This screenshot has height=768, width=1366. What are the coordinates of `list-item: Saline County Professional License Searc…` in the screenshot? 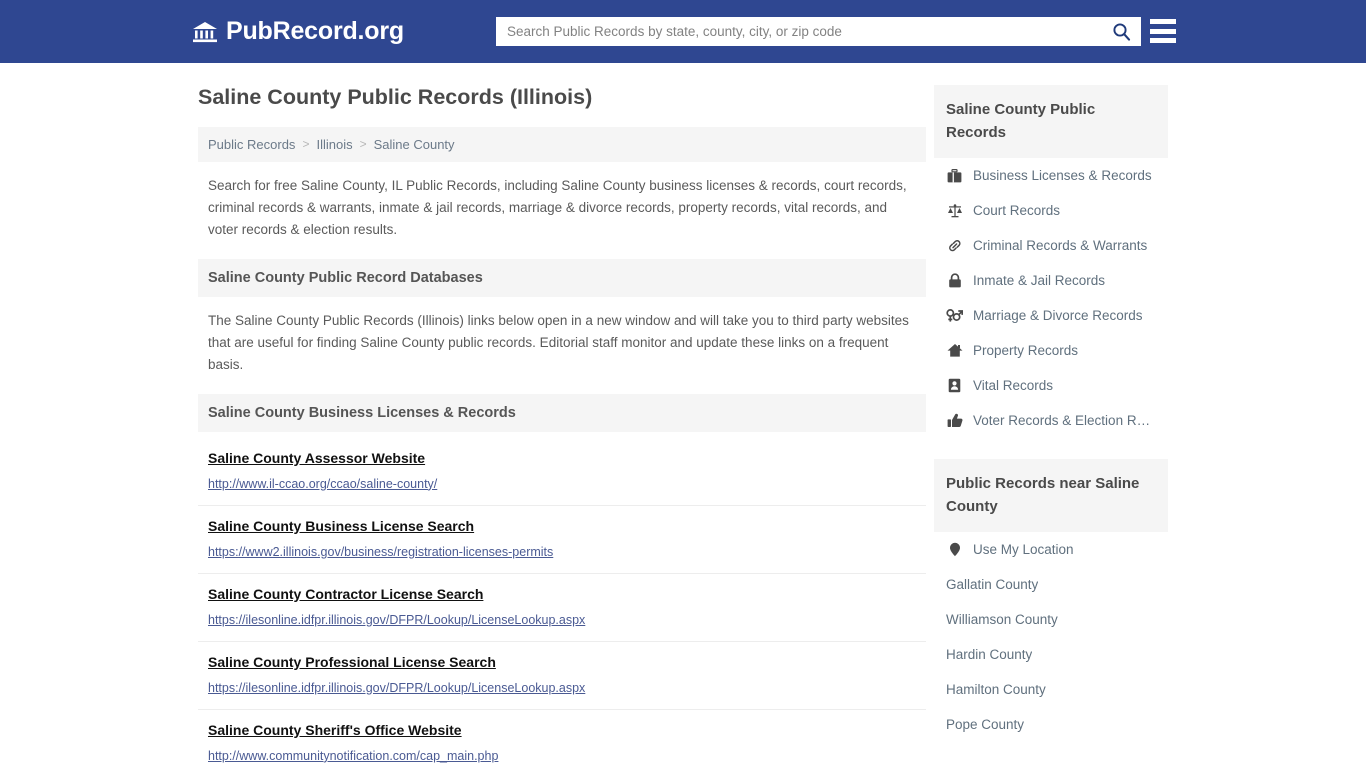 It's located at (562, 676).